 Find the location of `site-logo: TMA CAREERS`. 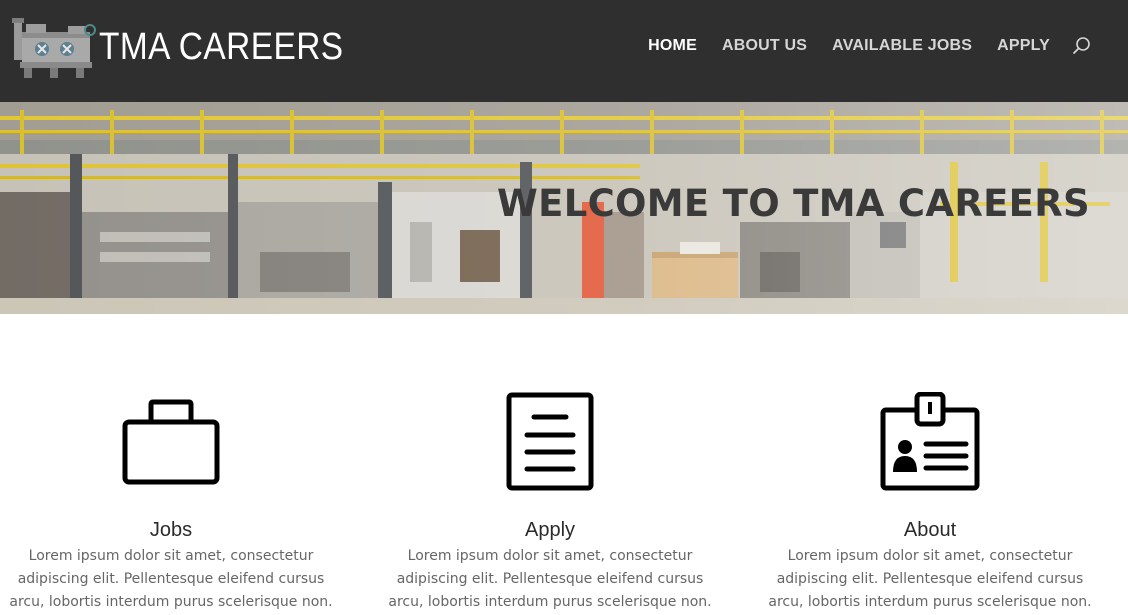

site-logo: TMA CAREERS is located at coordinates (194, 47).